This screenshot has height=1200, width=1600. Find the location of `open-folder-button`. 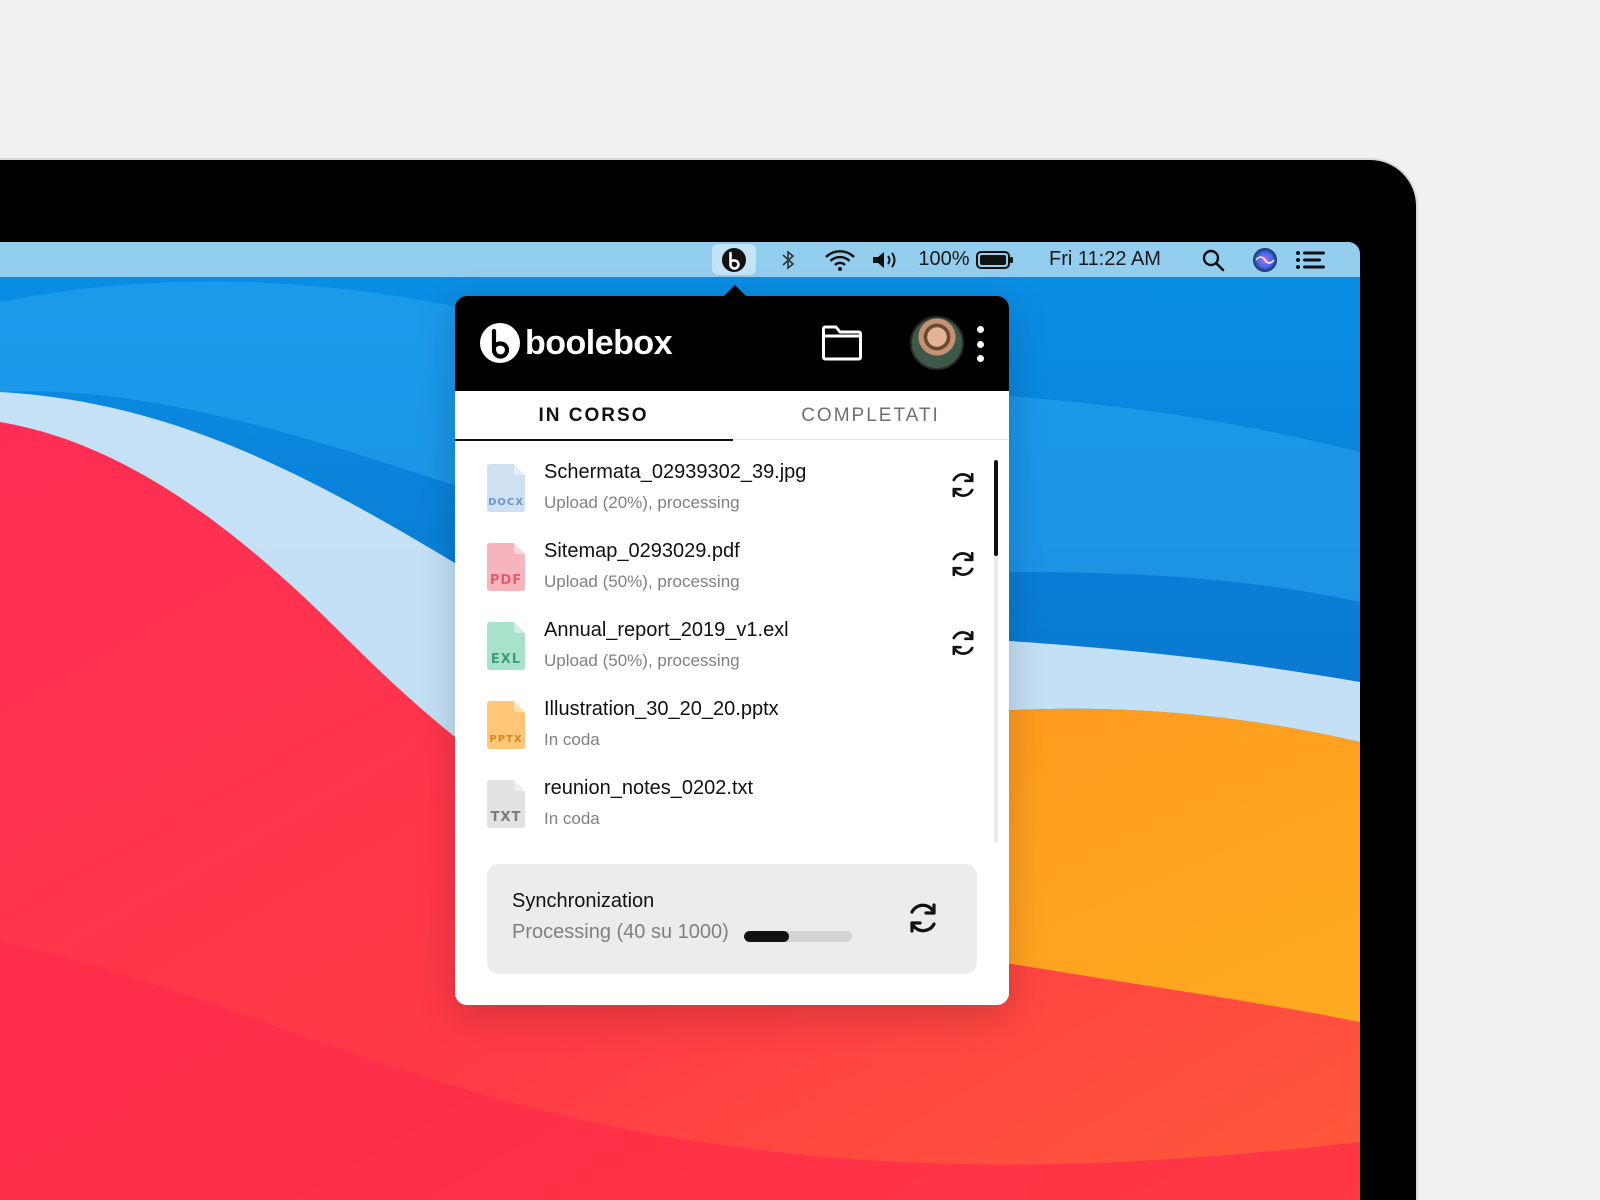

open-folder-button is located at coordinates (842, 343).